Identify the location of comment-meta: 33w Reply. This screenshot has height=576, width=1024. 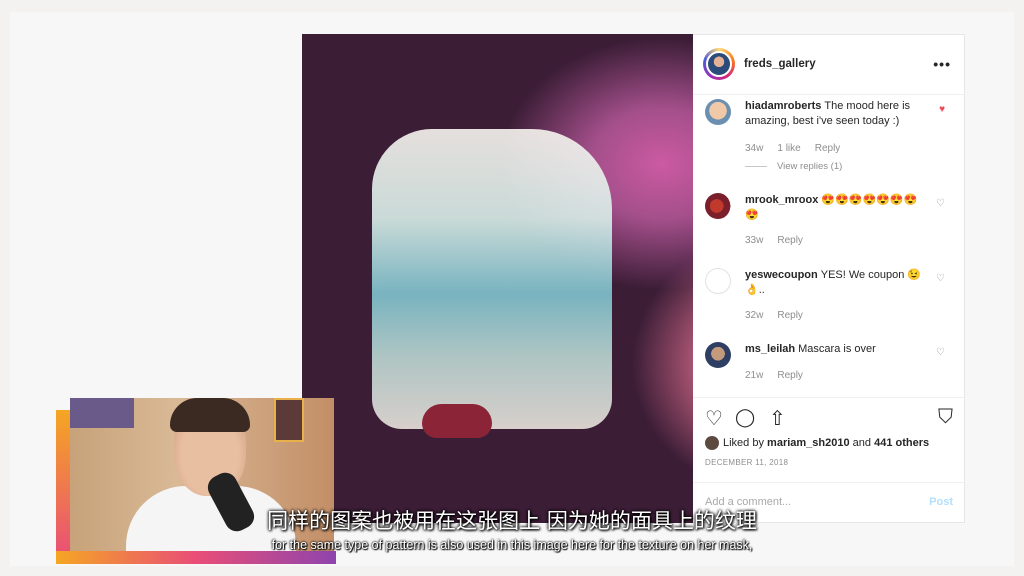
(781, 240).